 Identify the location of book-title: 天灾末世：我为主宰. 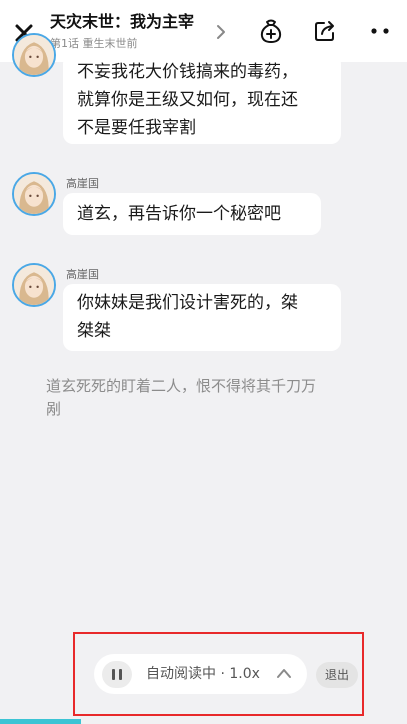
(122, 21).